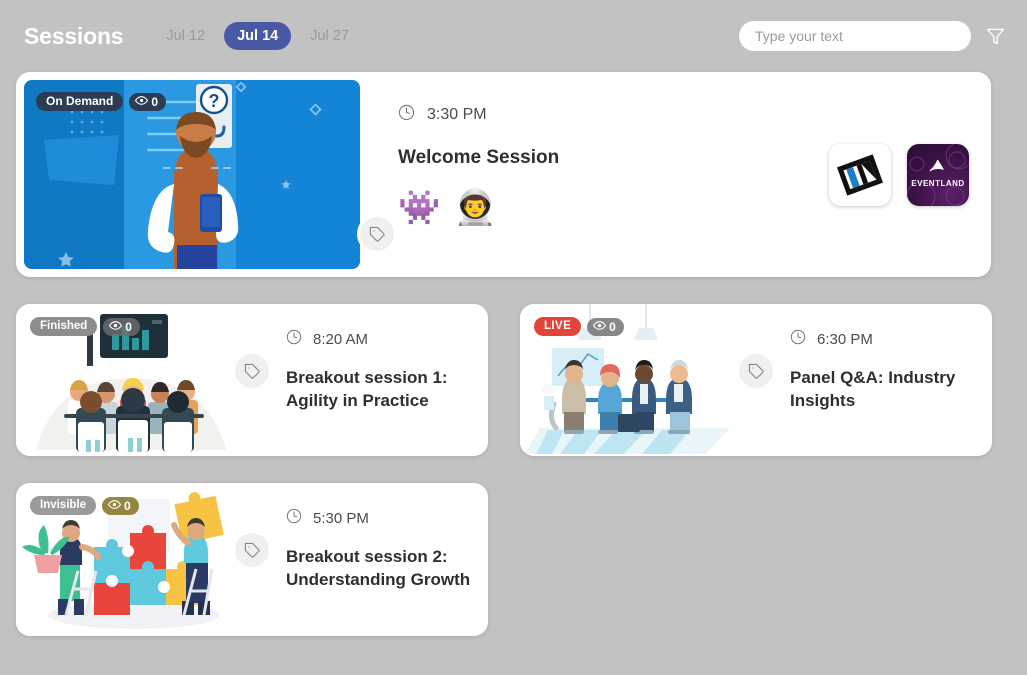 The image size is (1027, 675). Describe the element at coordinates (475, 208) in the screenshot. I see `avatar-astronaut-icon: 👨‍🚀` at that location.